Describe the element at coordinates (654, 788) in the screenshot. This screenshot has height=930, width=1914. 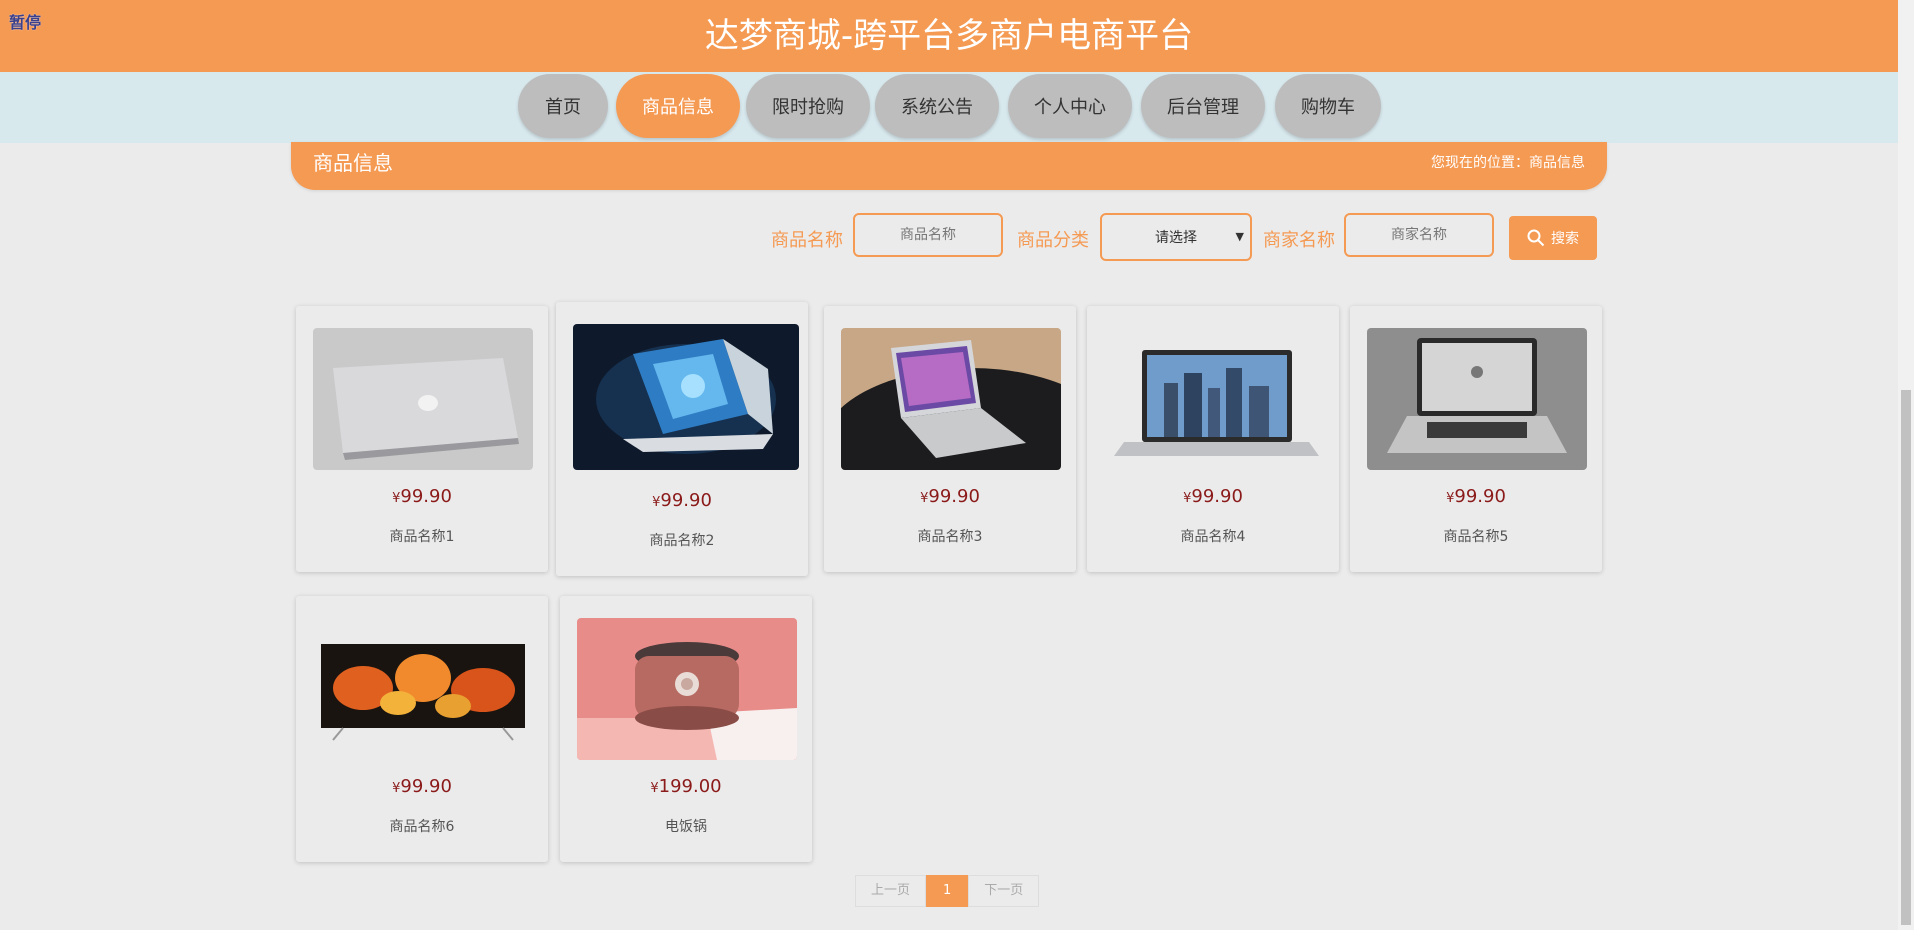
I see `currency-symbol: ¥` at that location.